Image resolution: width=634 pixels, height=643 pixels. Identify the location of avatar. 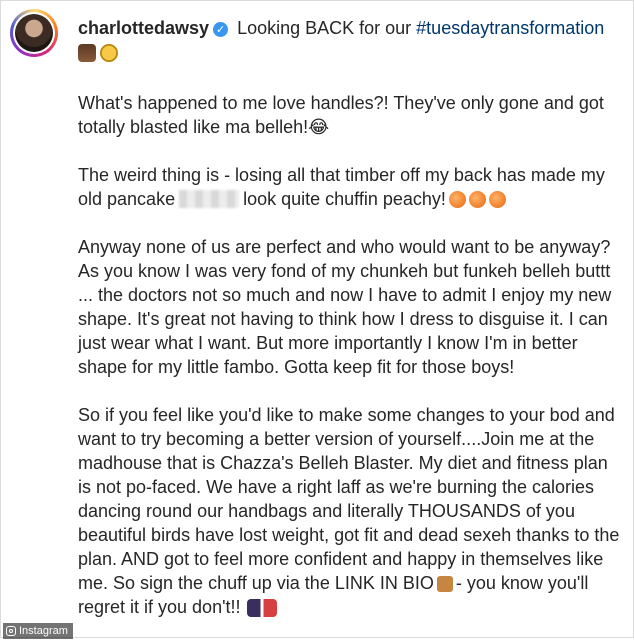
(34, 33).